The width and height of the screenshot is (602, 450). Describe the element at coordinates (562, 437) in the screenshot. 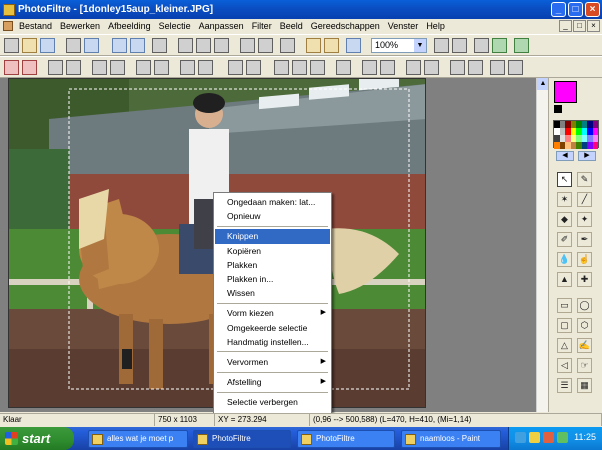

I see `volume-icon` at that location.